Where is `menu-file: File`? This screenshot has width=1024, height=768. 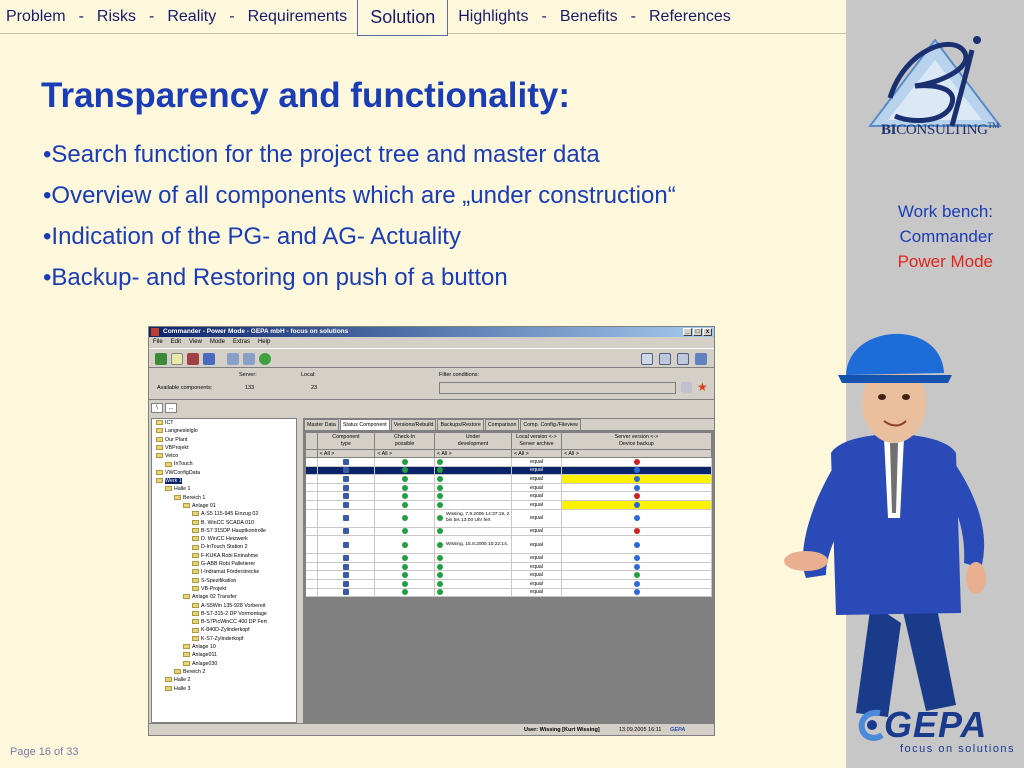 menu-file: File is located at coordinates (158, 342).